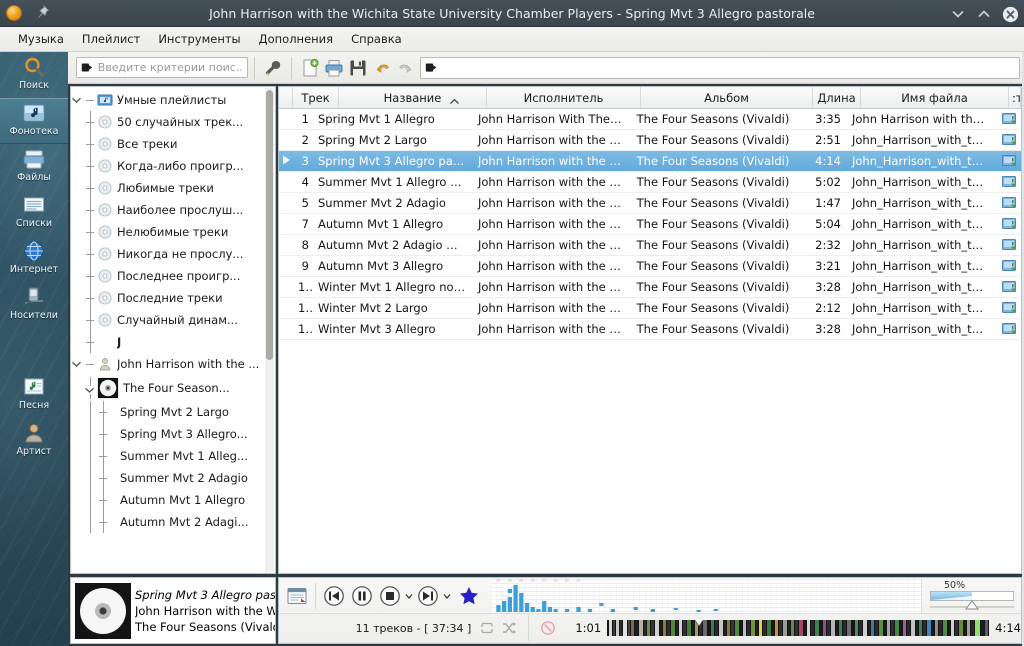 The image size is (1024, 646). What do you see at coordinates (413, 97) in the screenshot?
I see `column-title: Название` at bounding box center [413, 97].